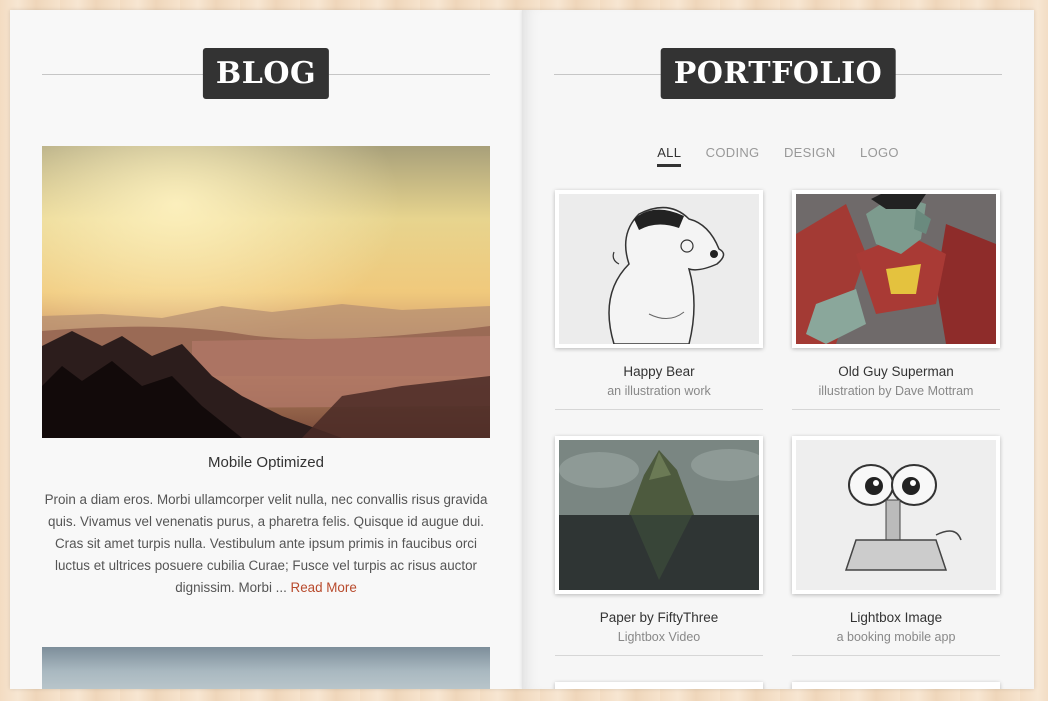  I want to click on portfolio-filters: ALL CODING DESIGN LOGO, so click(778, 155).